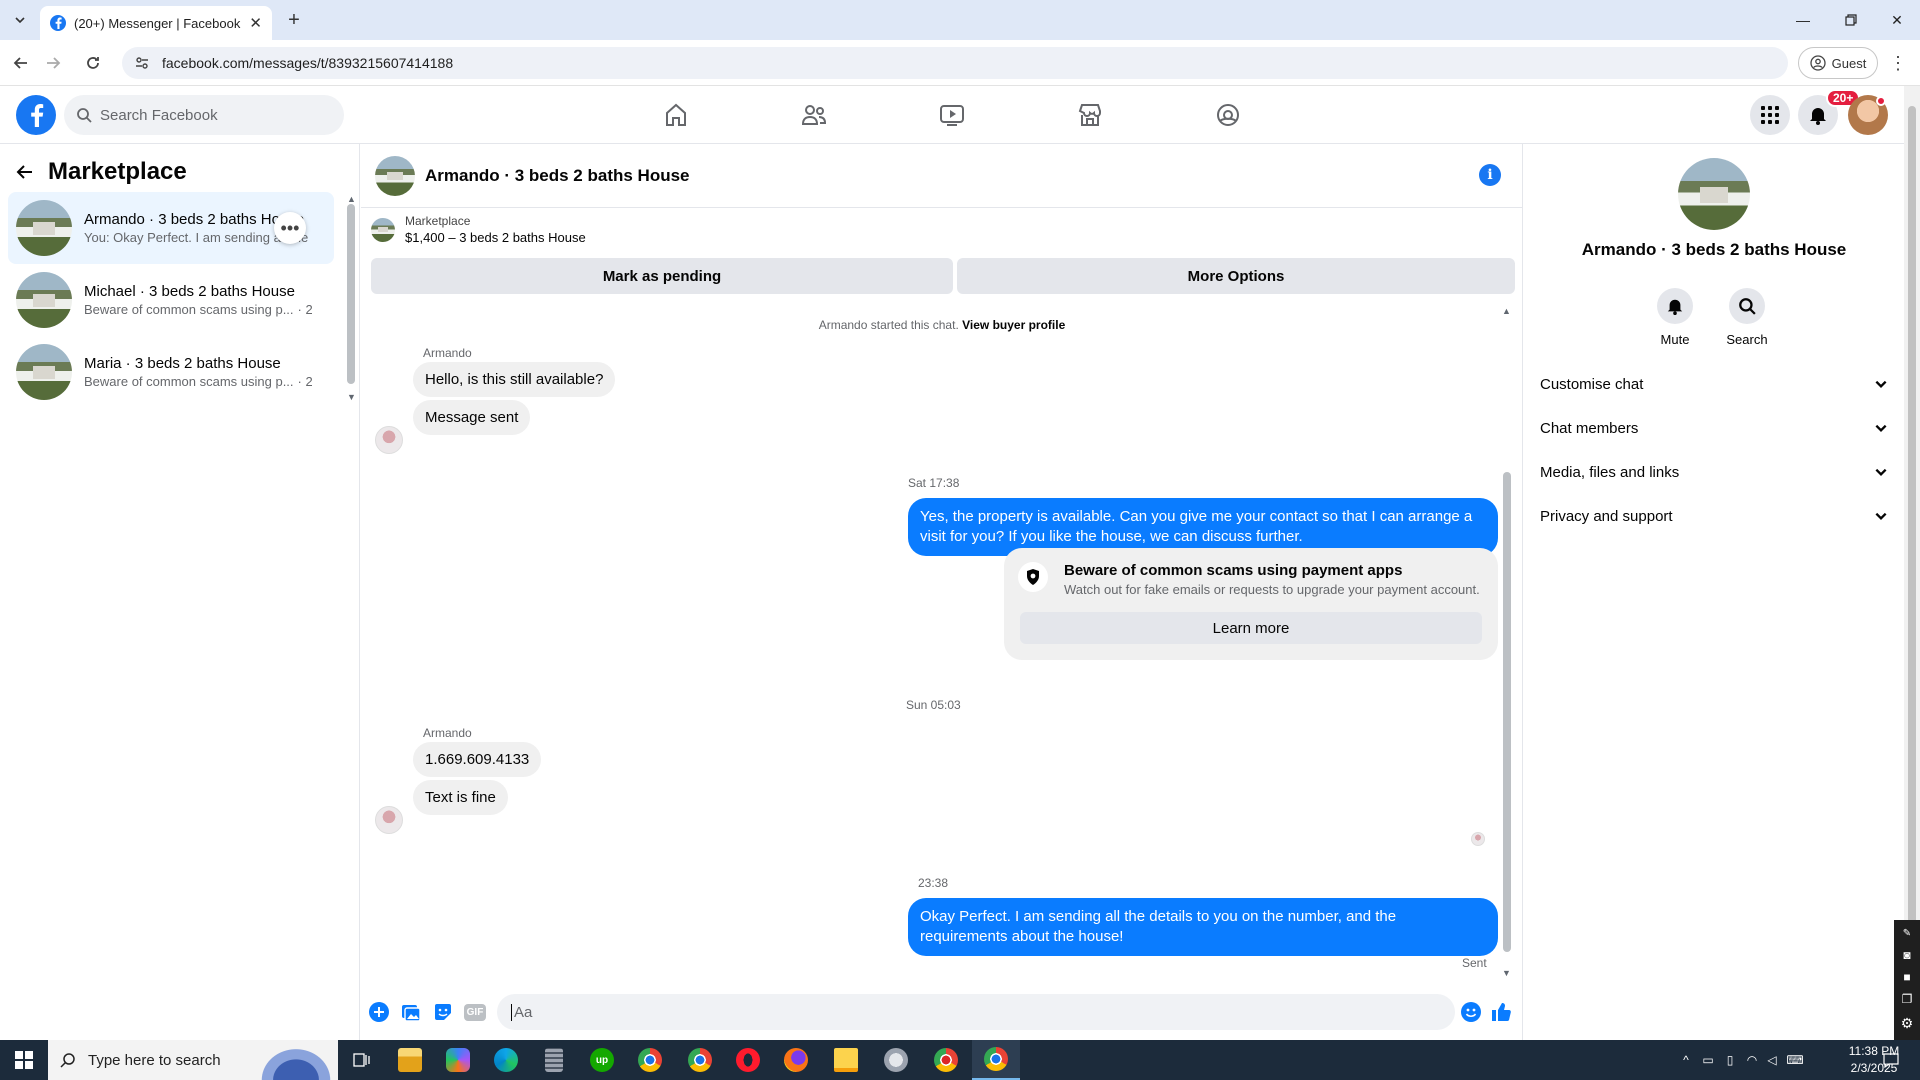  I want to click on restore-icon, so click(1851, 20).